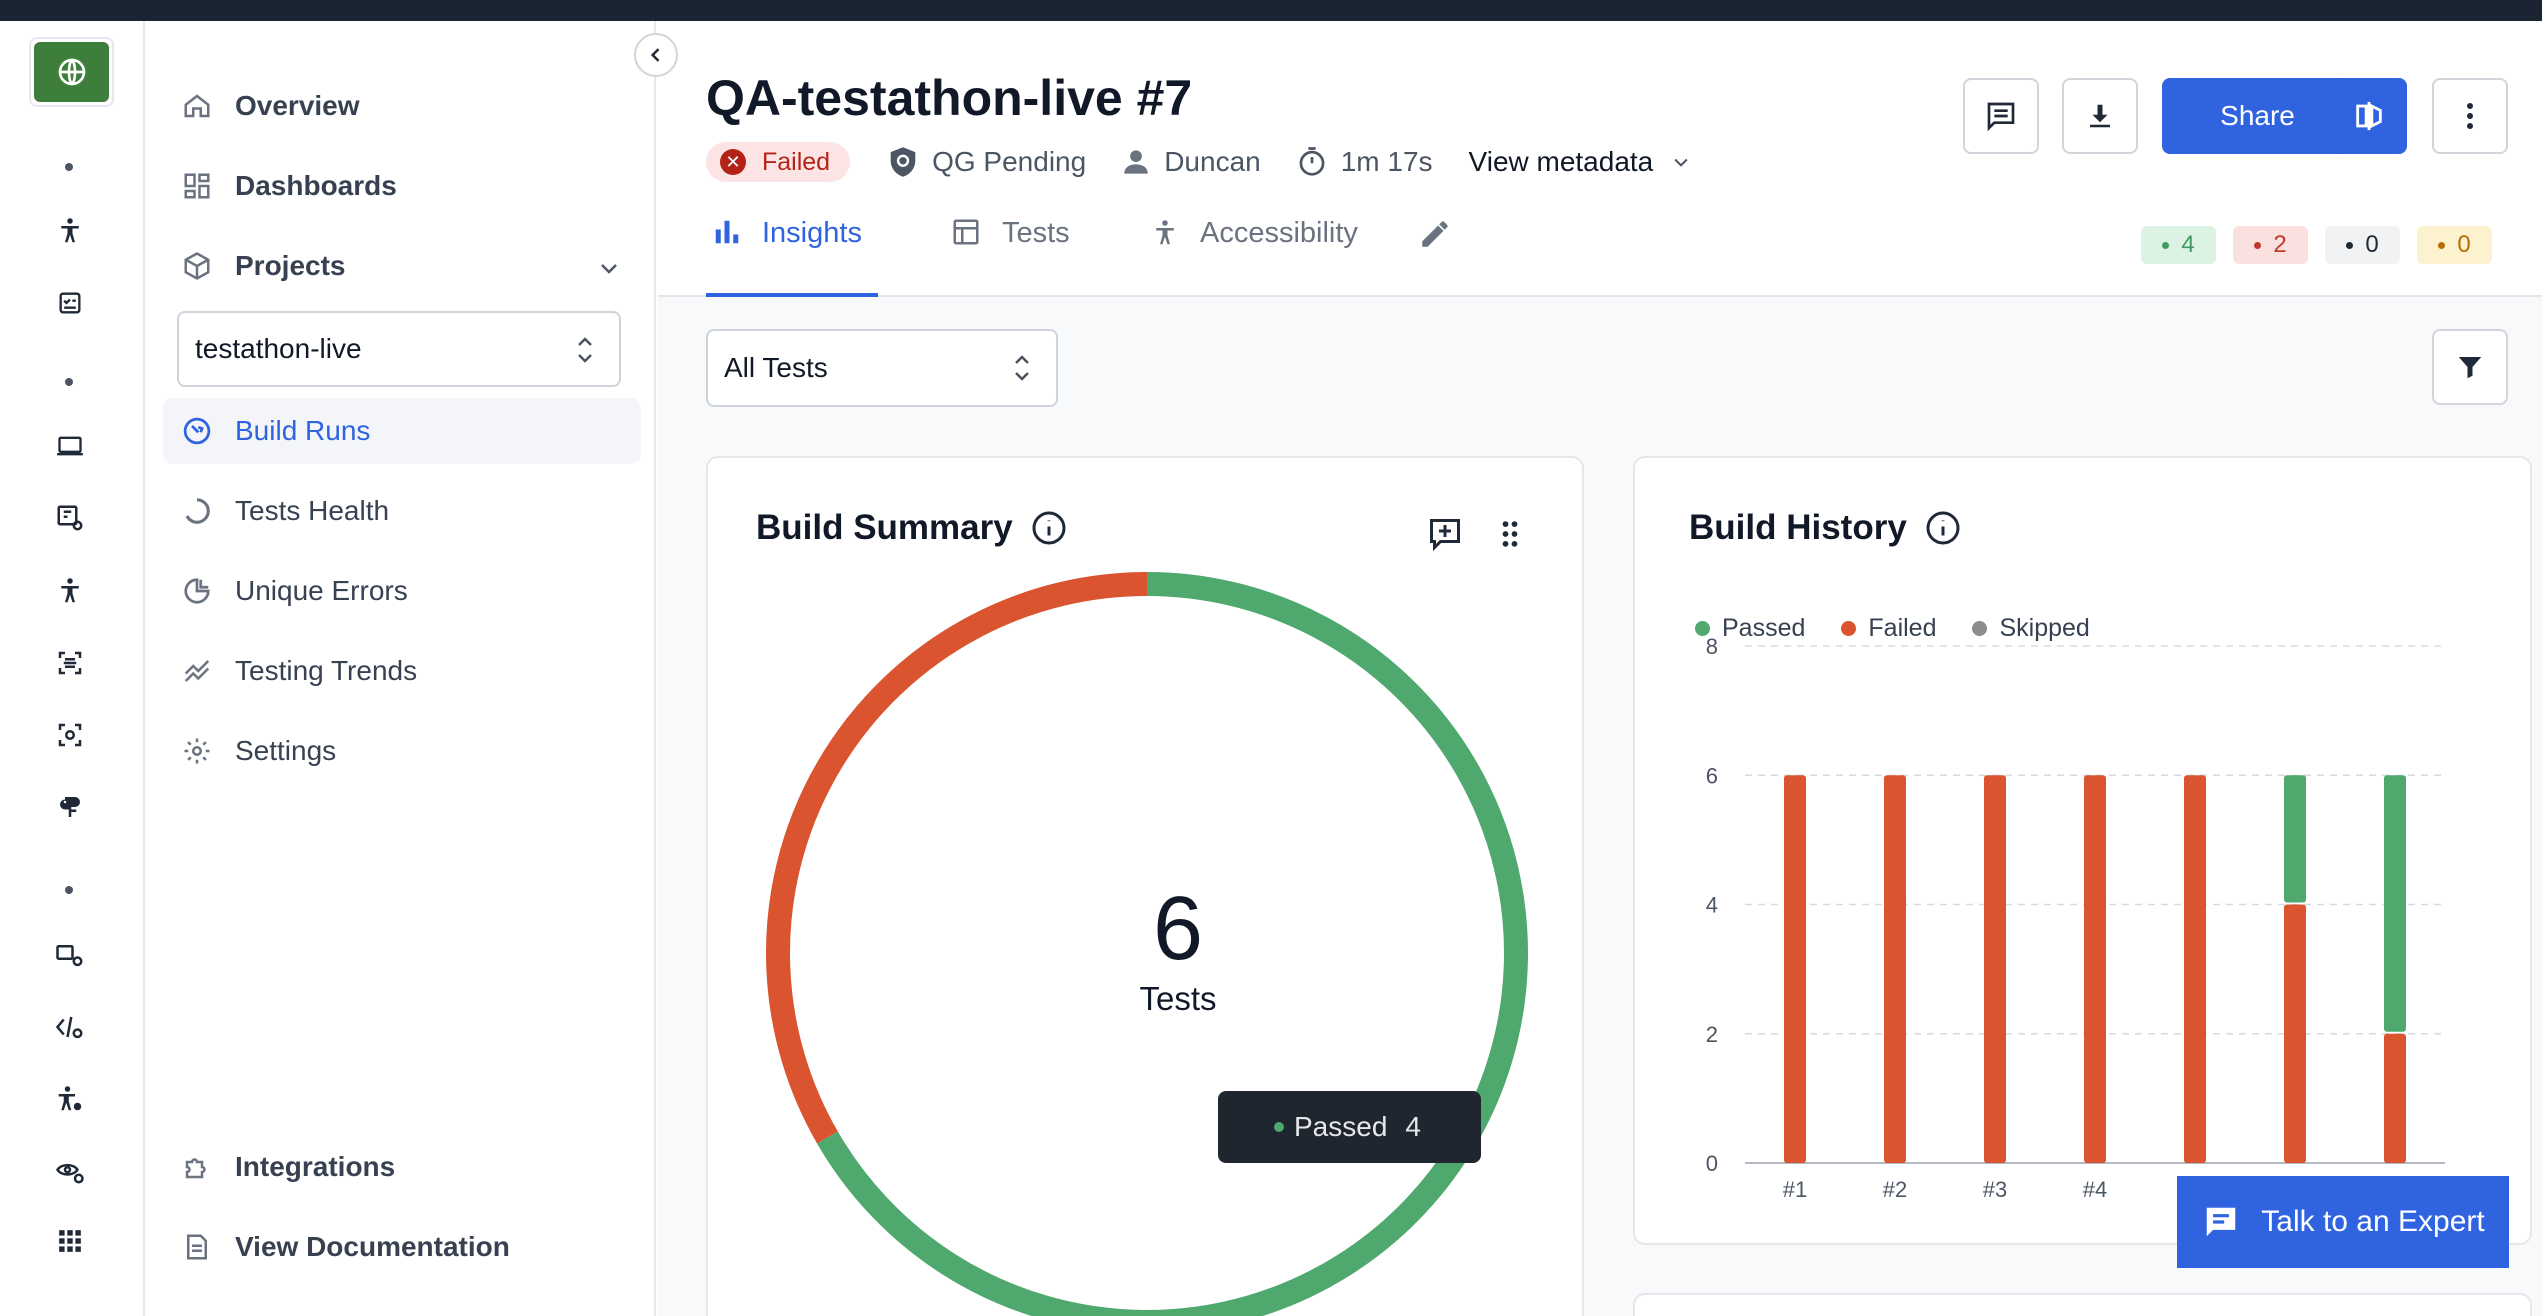  What do you see at coordinates (2373, 1221) in the screenshot?
I see `talk-to-expert-label: Talk to an Expert` at bounding box center [2373, 1221].